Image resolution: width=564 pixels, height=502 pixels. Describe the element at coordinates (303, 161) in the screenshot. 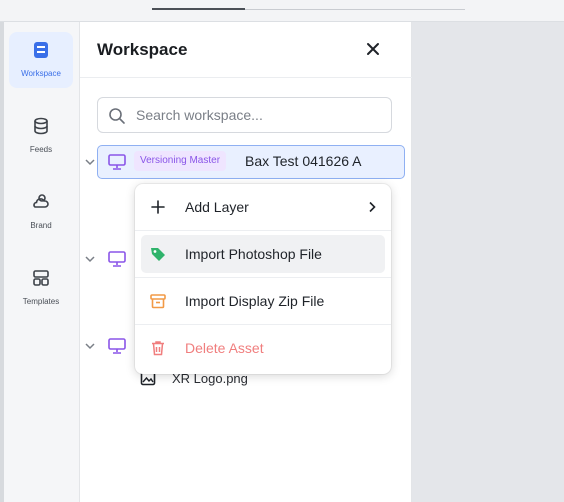

I see `tree-row-name: Bax Test 041626 A` at that location.